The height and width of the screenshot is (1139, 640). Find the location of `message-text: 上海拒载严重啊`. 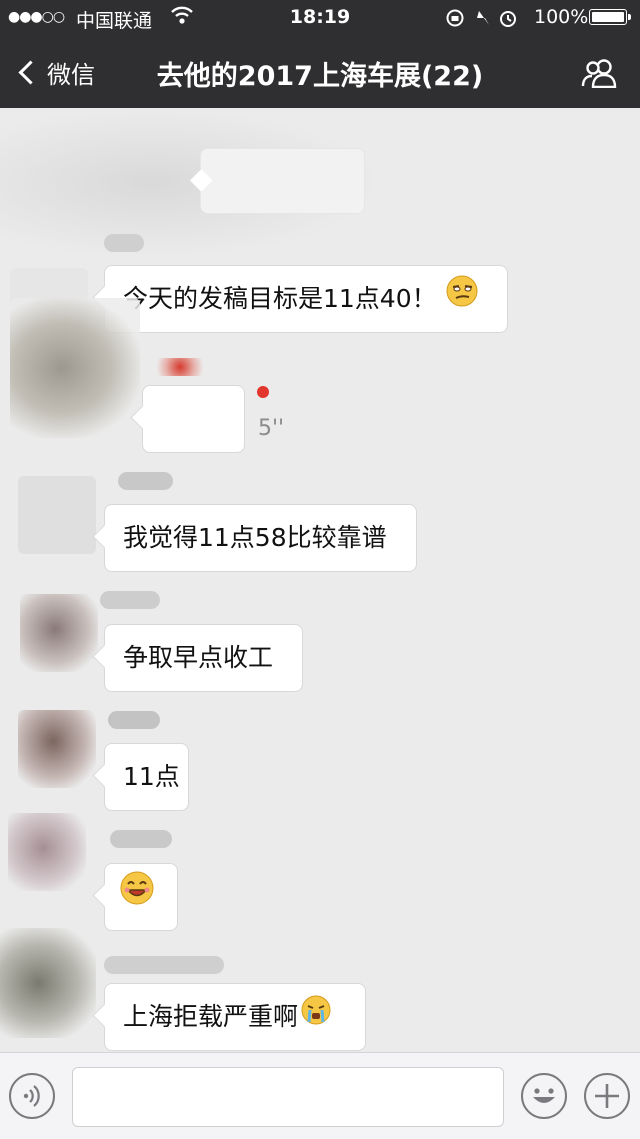

message-text: 上海拒载严重啊 is located at coordinates (211, 1016).